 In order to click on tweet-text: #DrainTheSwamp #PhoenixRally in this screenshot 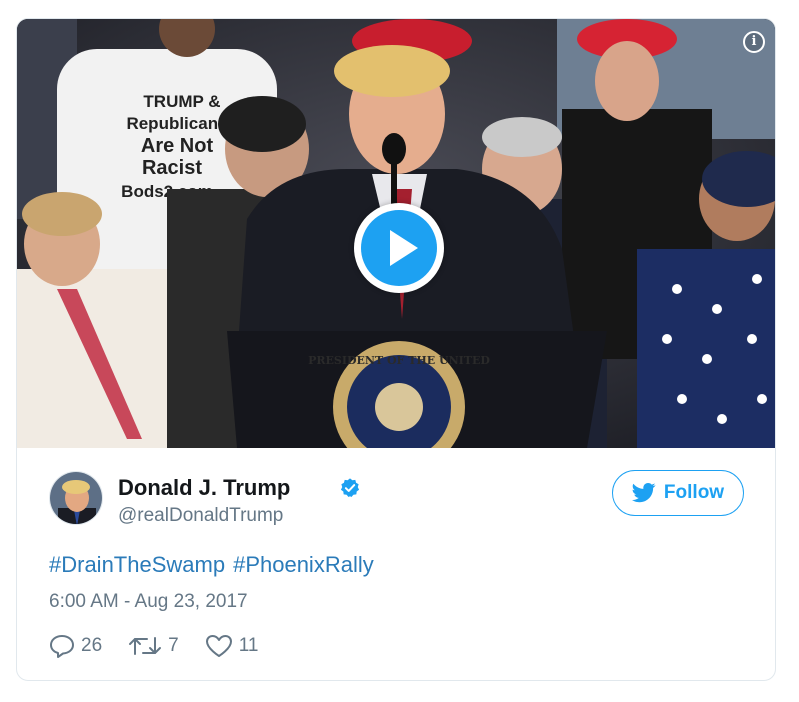, I will do `click(215, 565)`.